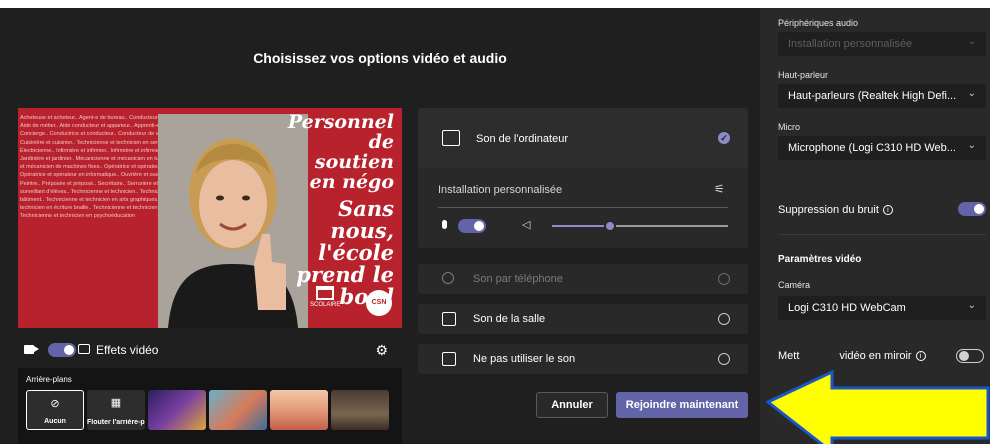 The height and width of the screenshot is (444, 990). Describe the element at coordinates (828, 210) in the screenshot. I see `noise-suppression-label: Suppression du bruit` at that location.